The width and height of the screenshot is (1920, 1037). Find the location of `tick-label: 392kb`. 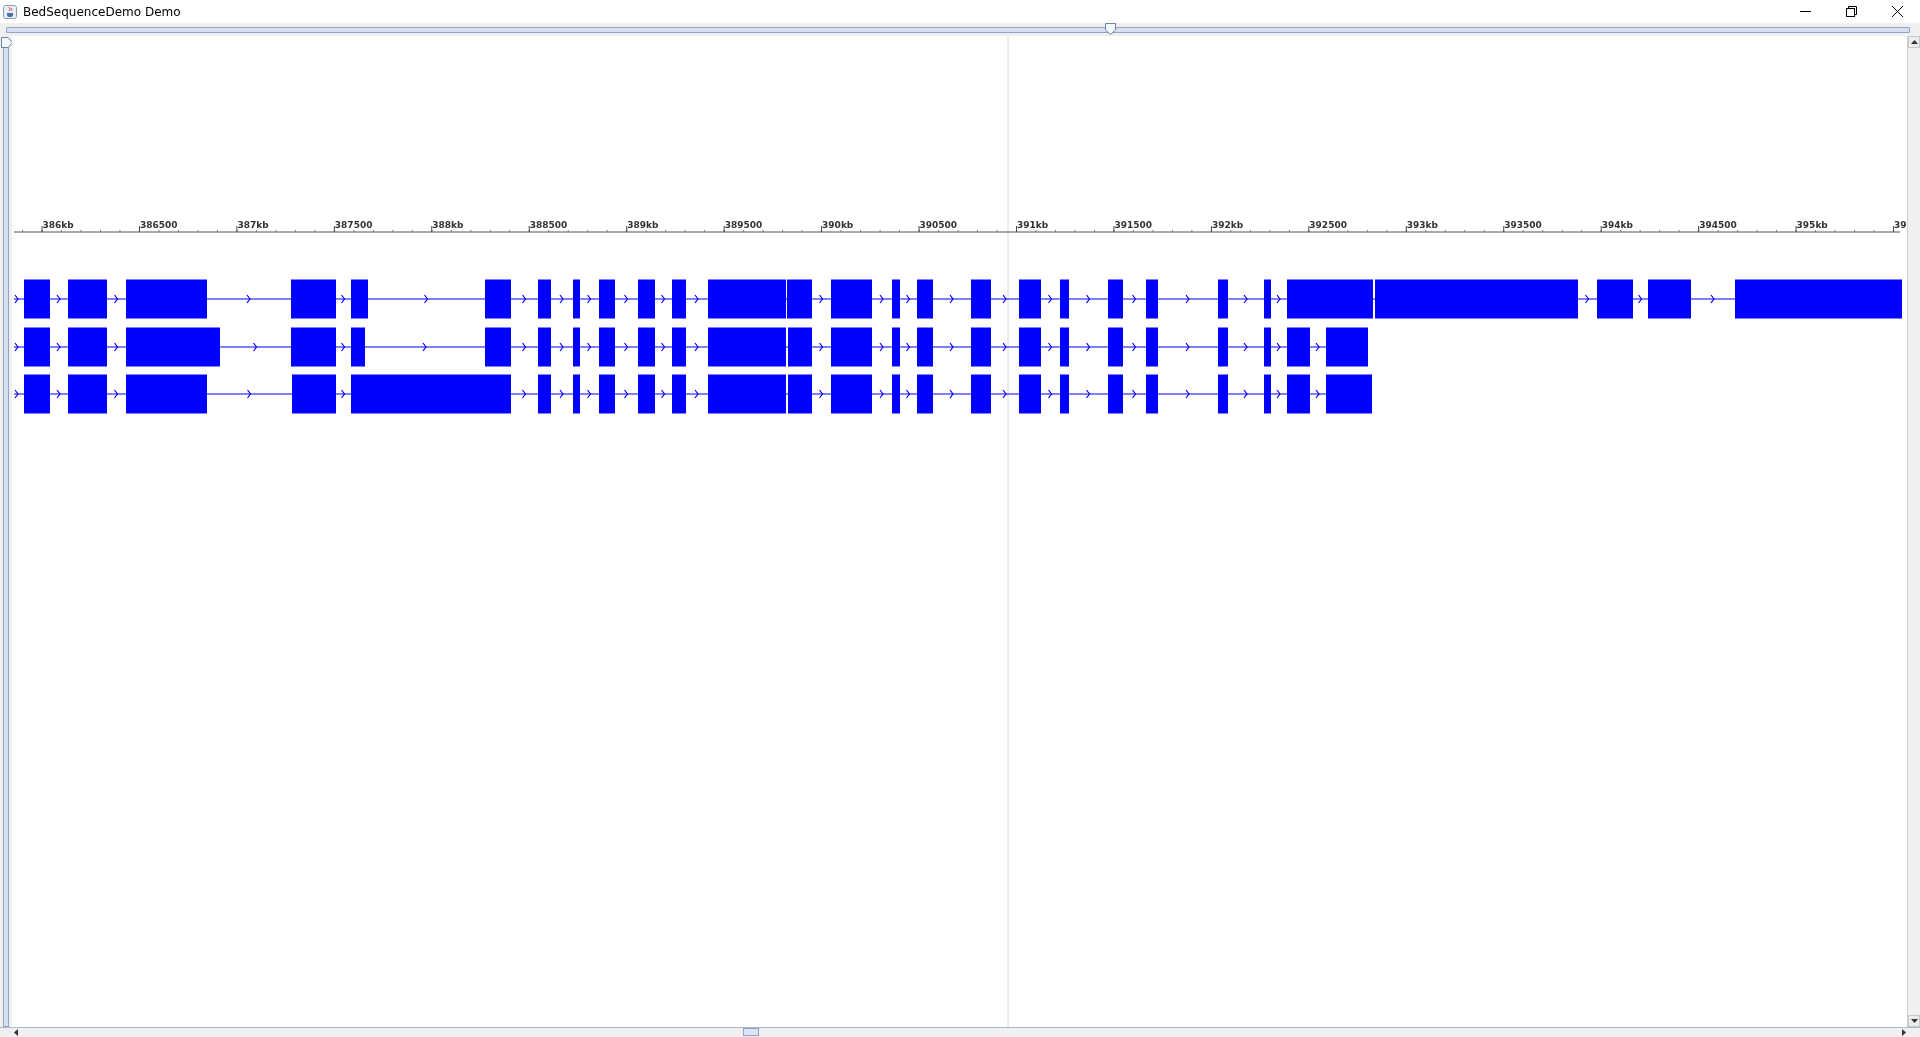

tick-label: 392kb is located at coordinates (1227, 225).